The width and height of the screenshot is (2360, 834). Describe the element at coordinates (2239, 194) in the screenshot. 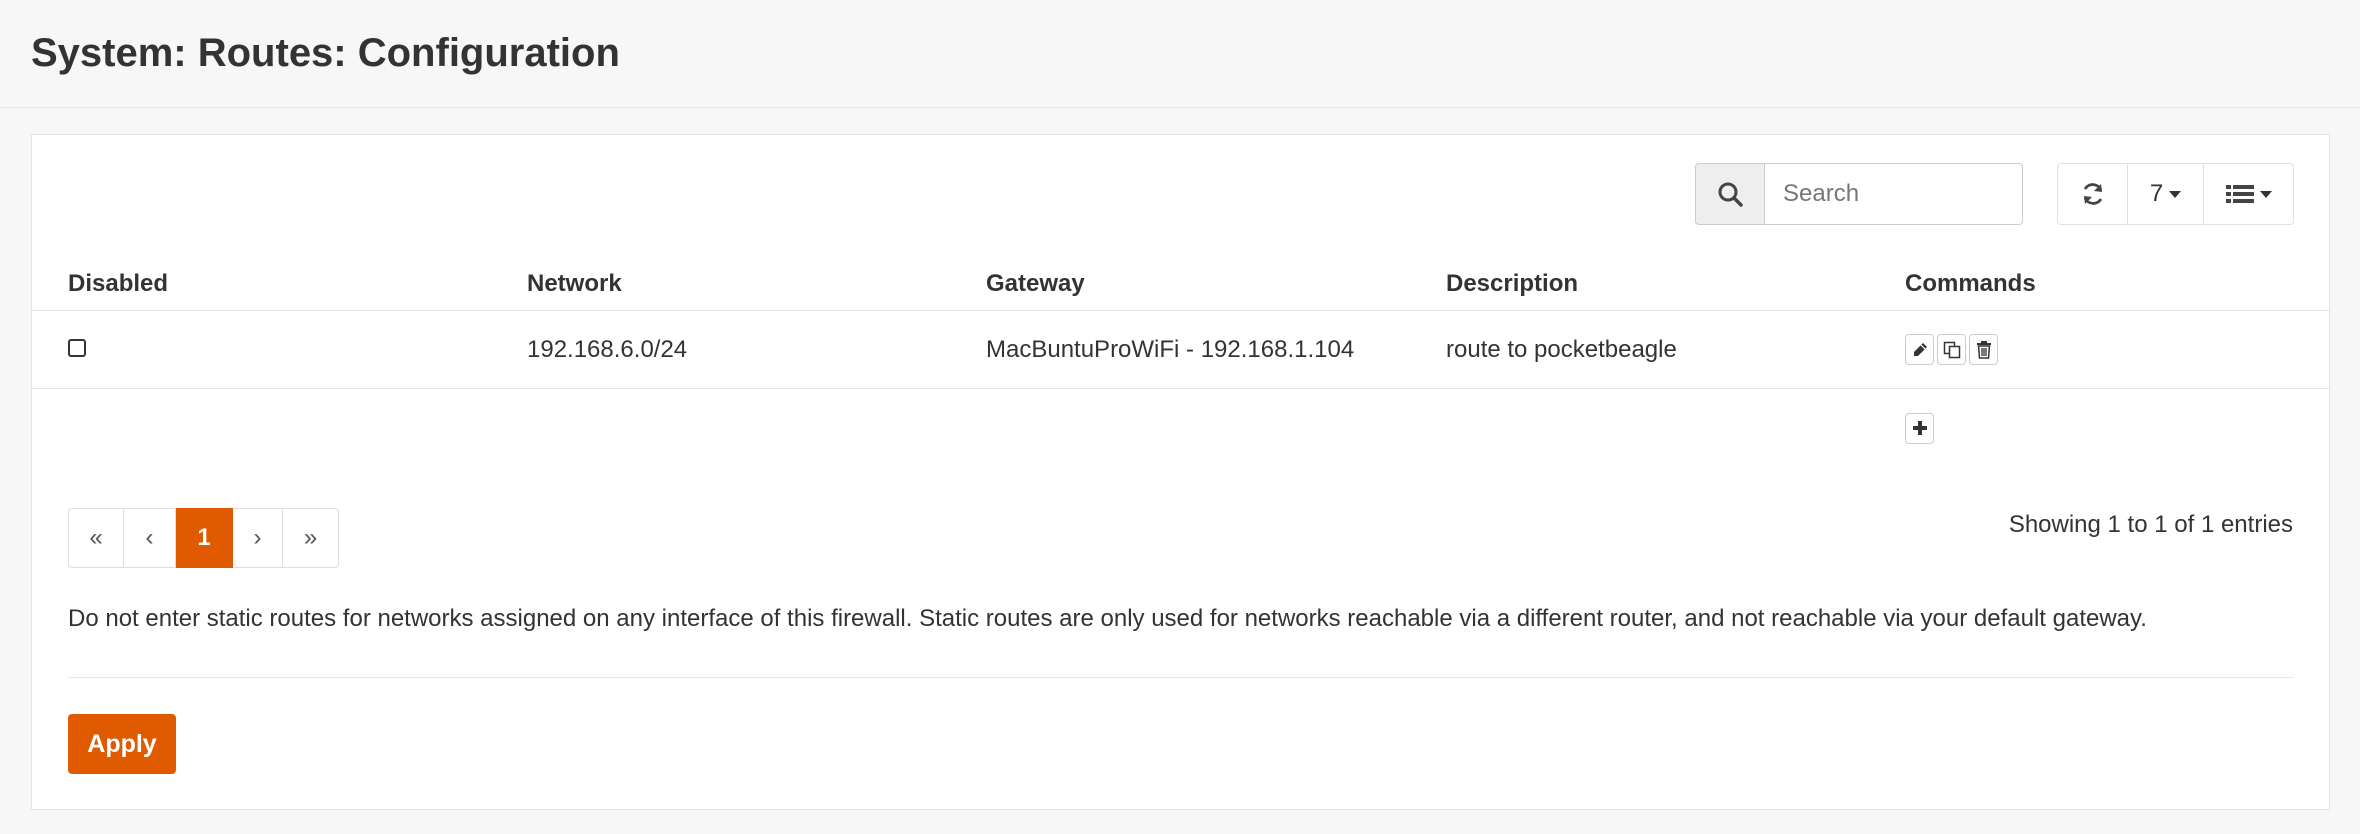

I see `list-icon` at that location.